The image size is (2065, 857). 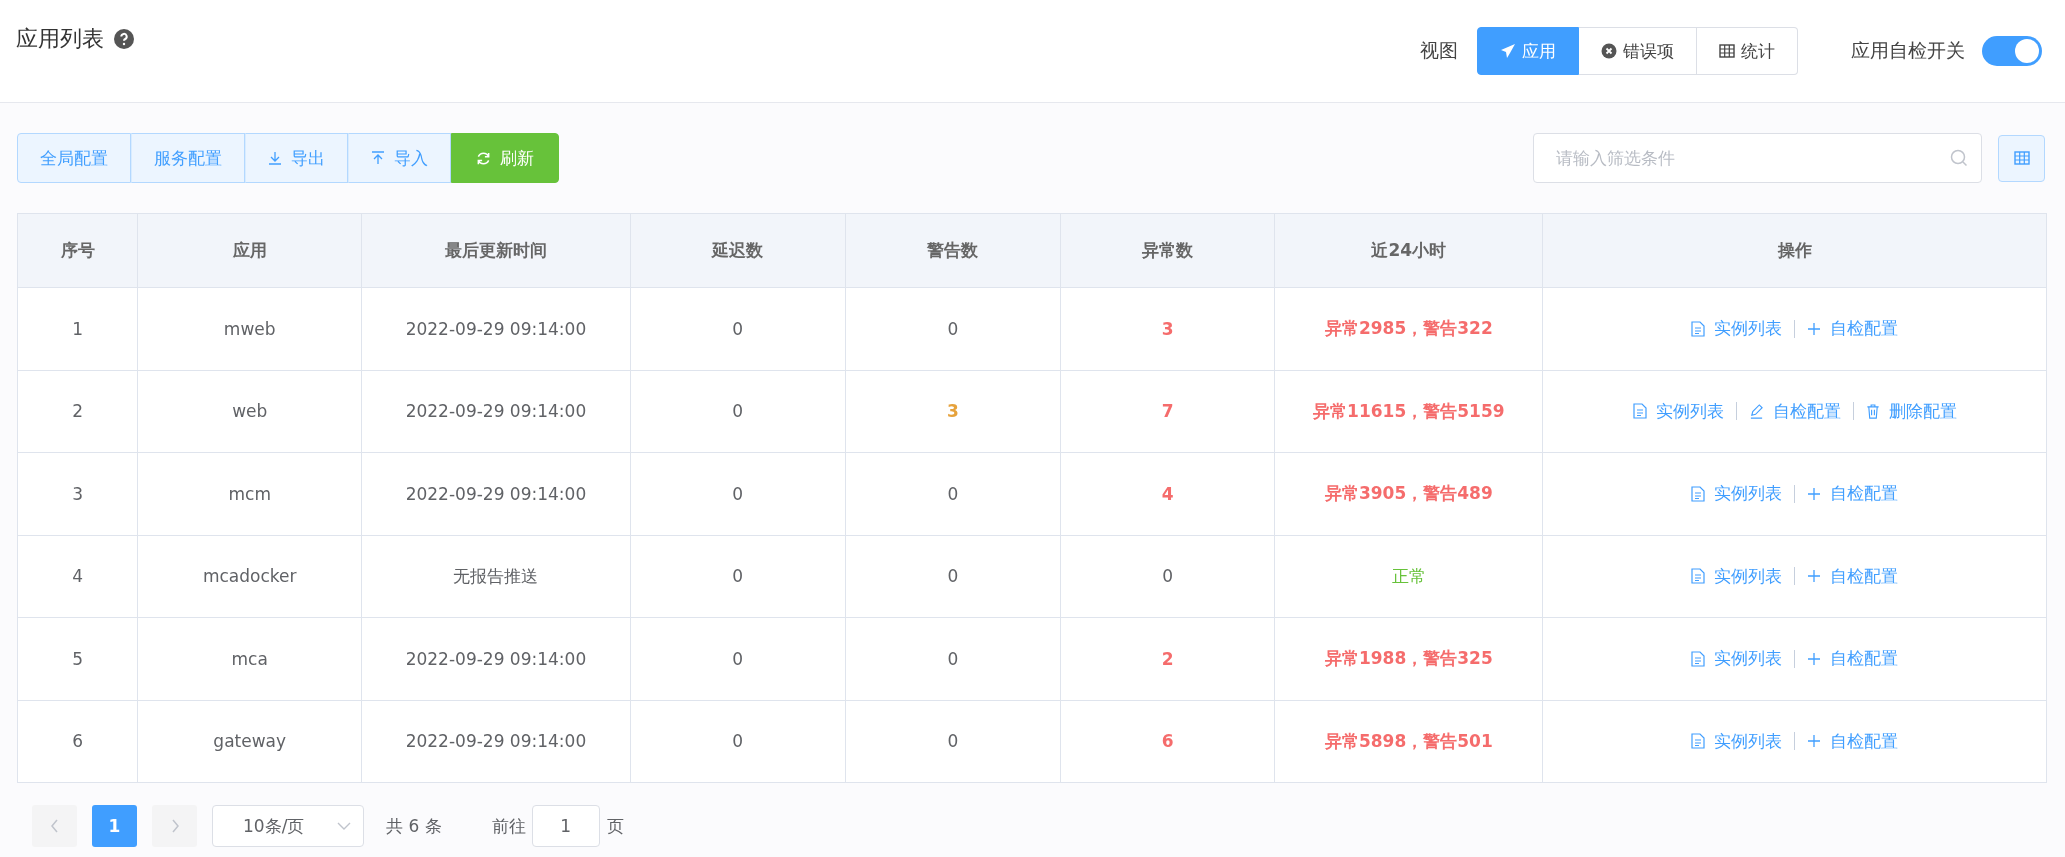 What do you see at coordinates (54, 826) in the screenshot?
I see `chevron-left-icon` at bounding box center [54, 826].